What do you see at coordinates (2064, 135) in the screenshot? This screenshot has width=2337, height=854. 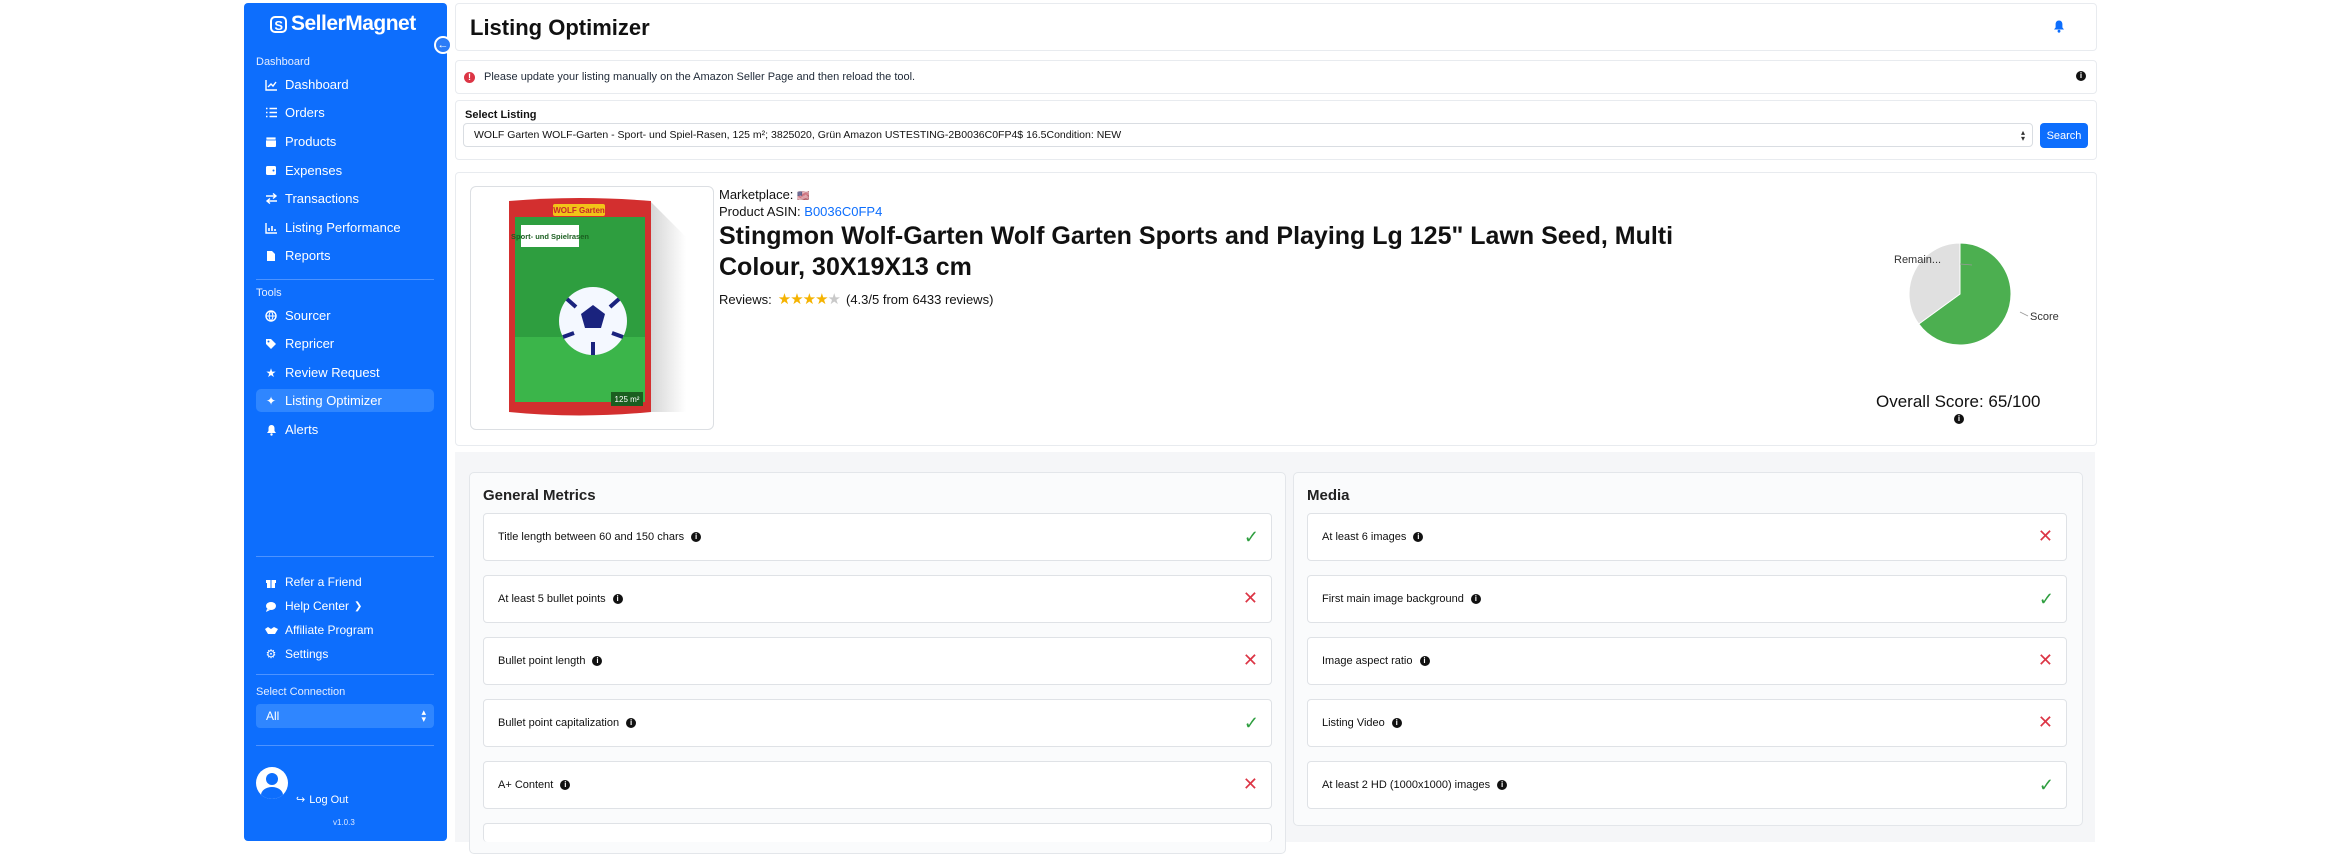 I see `search-button: Search` at bounding box center [2064, 135].